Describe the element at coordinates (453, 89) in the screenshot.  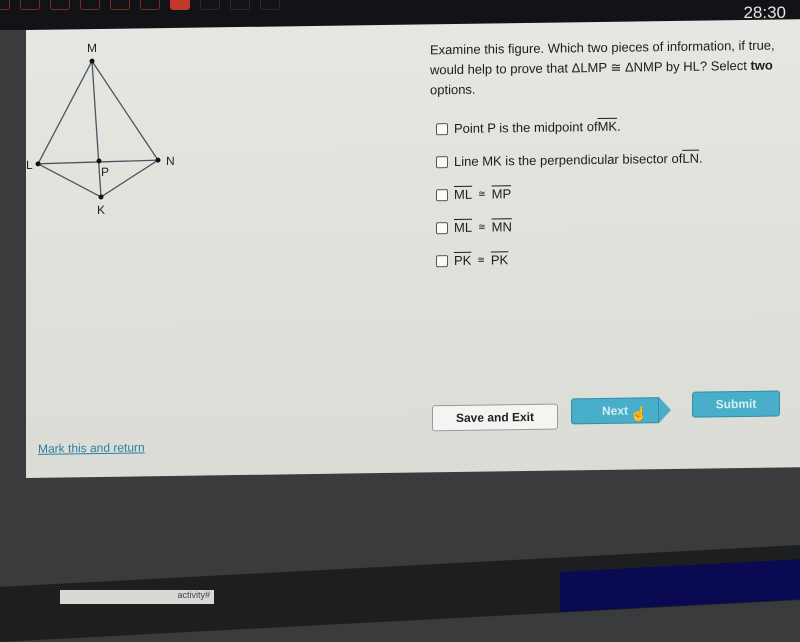
I see `question-text-end: options.` at that location.